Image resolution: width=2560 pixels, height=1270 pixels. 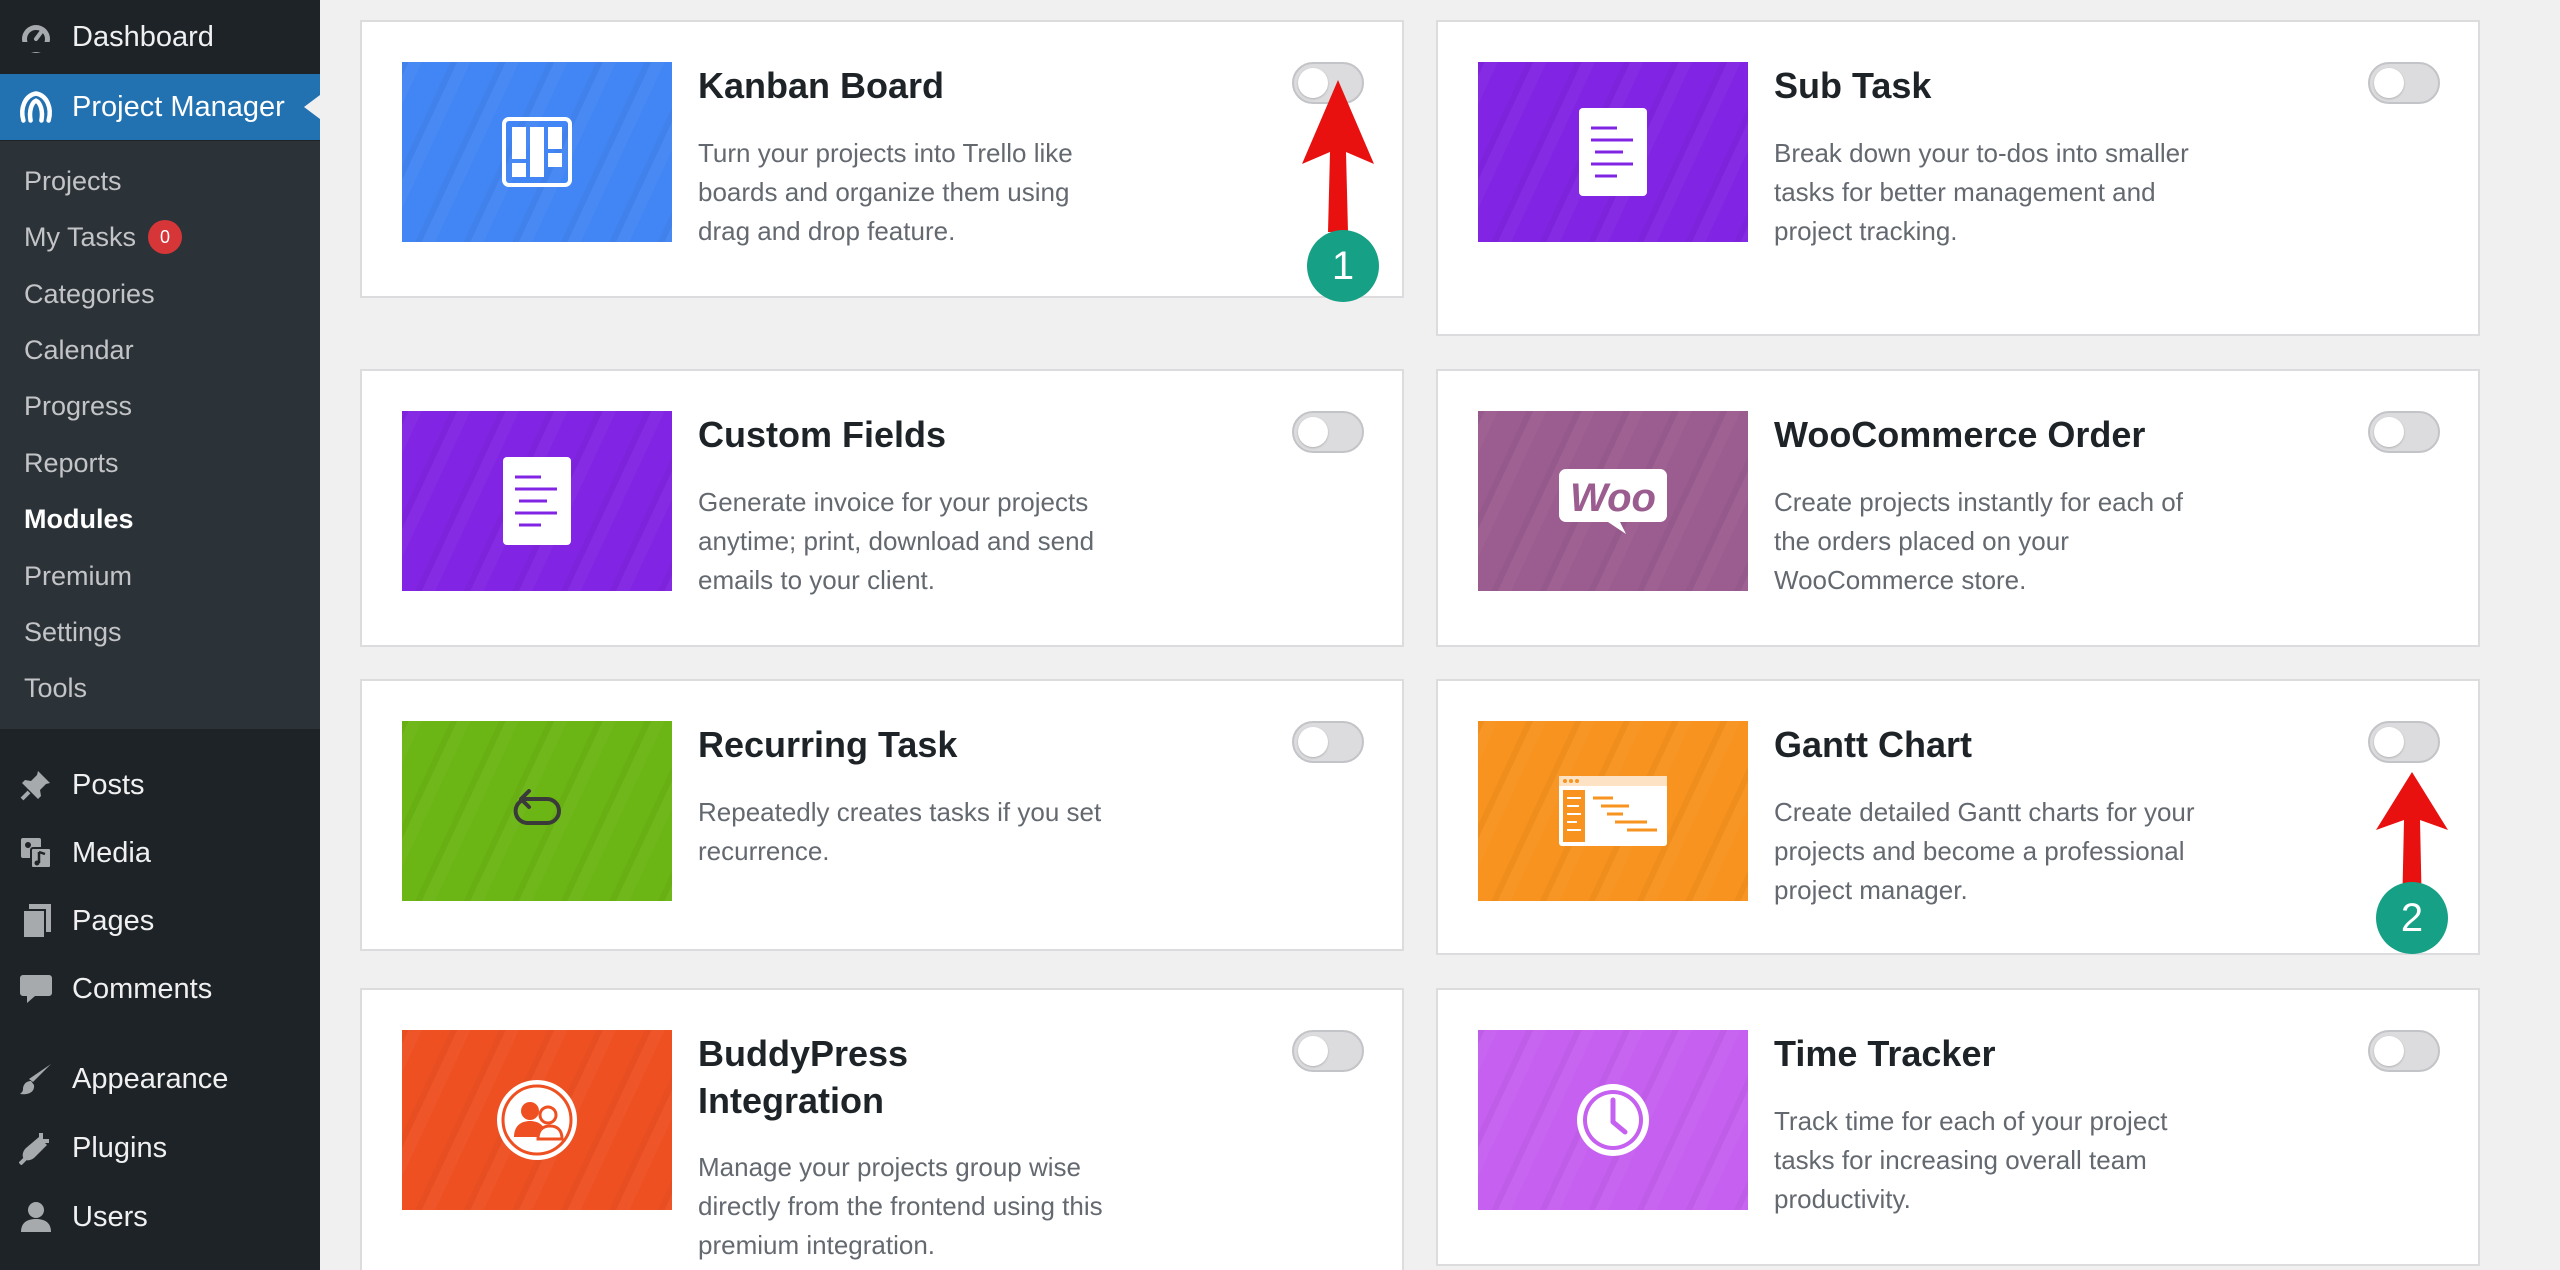 What do you see at coordinates (36, 989) in the screenshot?
I see `comment-icon` at bounding box center [36, 989].